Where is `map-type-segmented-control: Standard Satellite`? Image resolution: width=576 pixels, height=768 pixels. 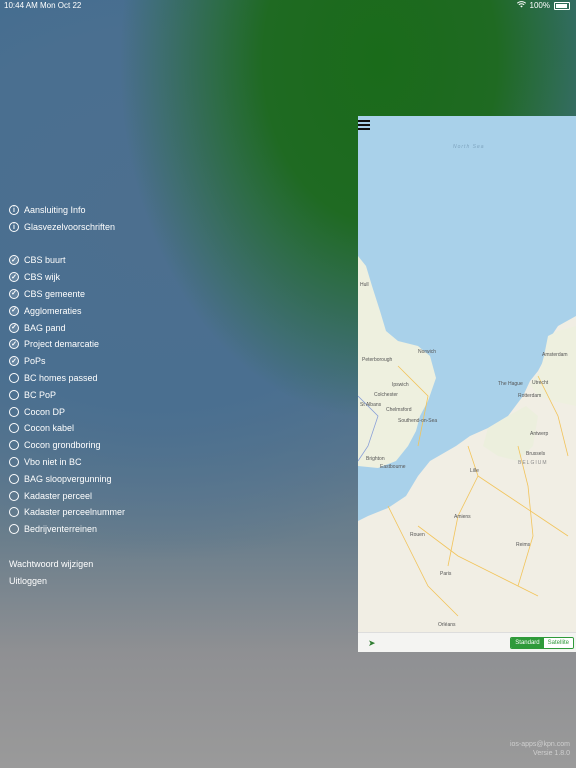 map-type-segmented-control: Standard Satellite is located at coordinates (542, 643).